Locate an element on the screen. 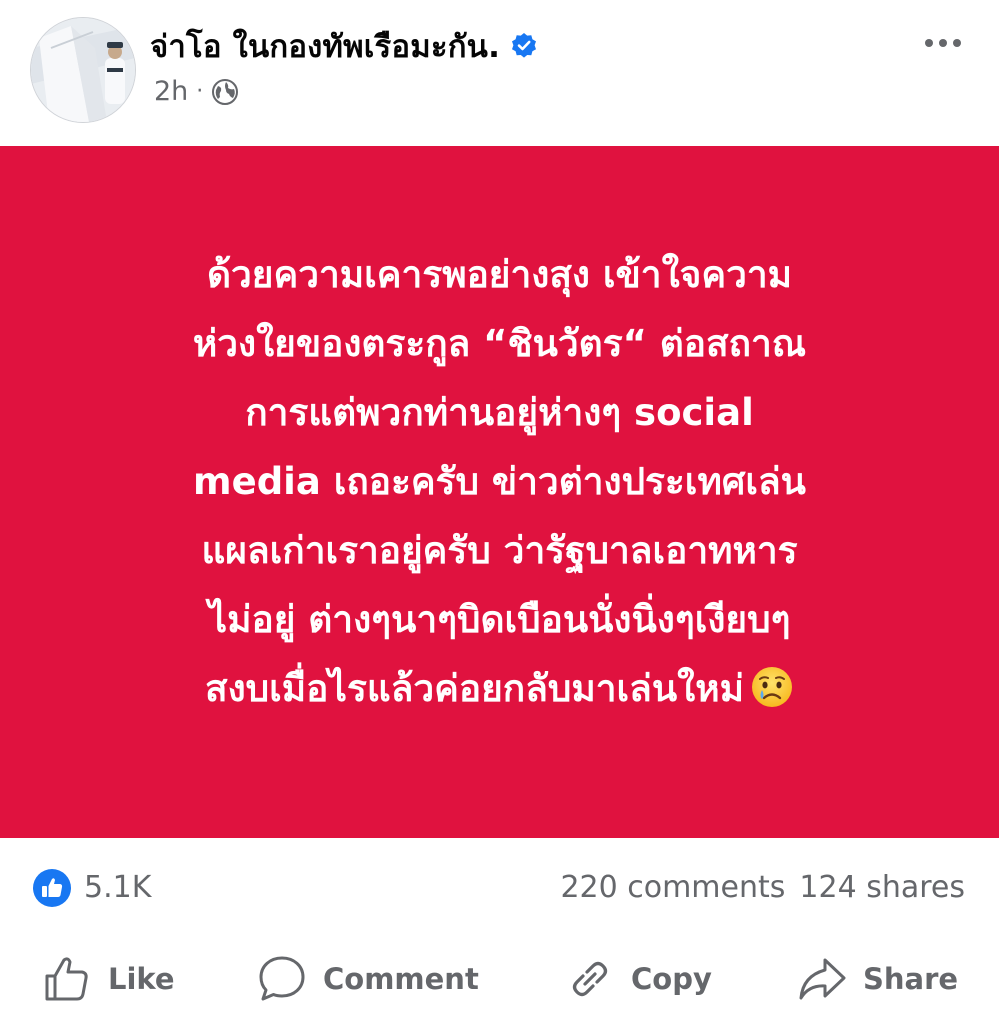 This screenshot has height=1024, width=999. share-button: Share is located at coordinates (877, 979).